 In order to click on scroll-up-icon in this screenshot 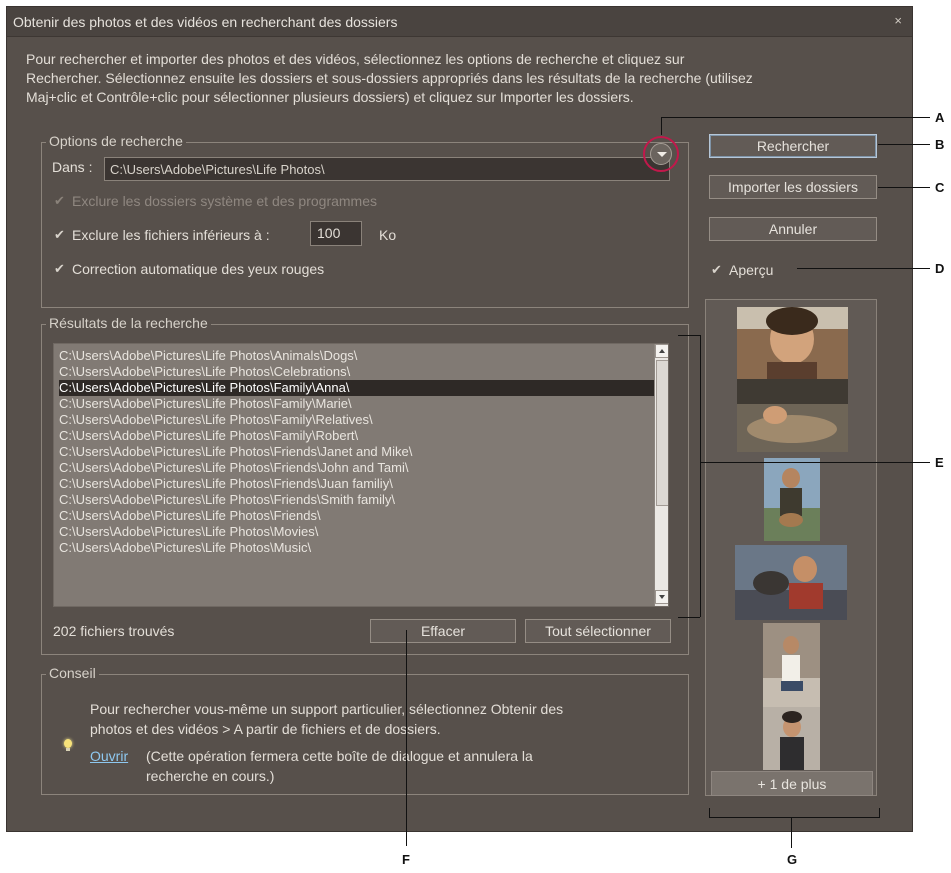, I will do `click(661, 351)`.